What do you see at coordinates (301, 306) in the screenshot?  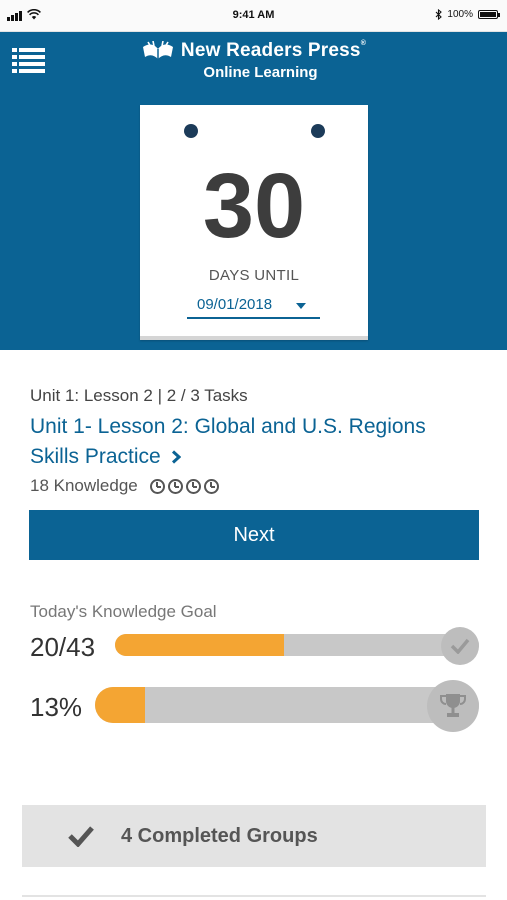 I see `caret-down-icon` at bounding box center [301, 306].